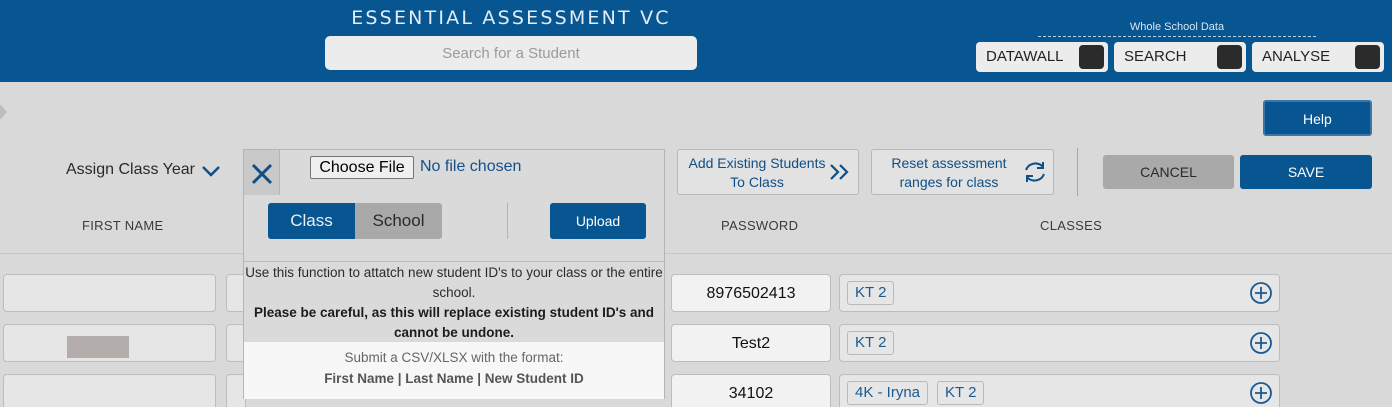  What do you see at coordinates (1229, 57) in the screenshot?
I see `search-switch` at bounding box center [1229, 57].